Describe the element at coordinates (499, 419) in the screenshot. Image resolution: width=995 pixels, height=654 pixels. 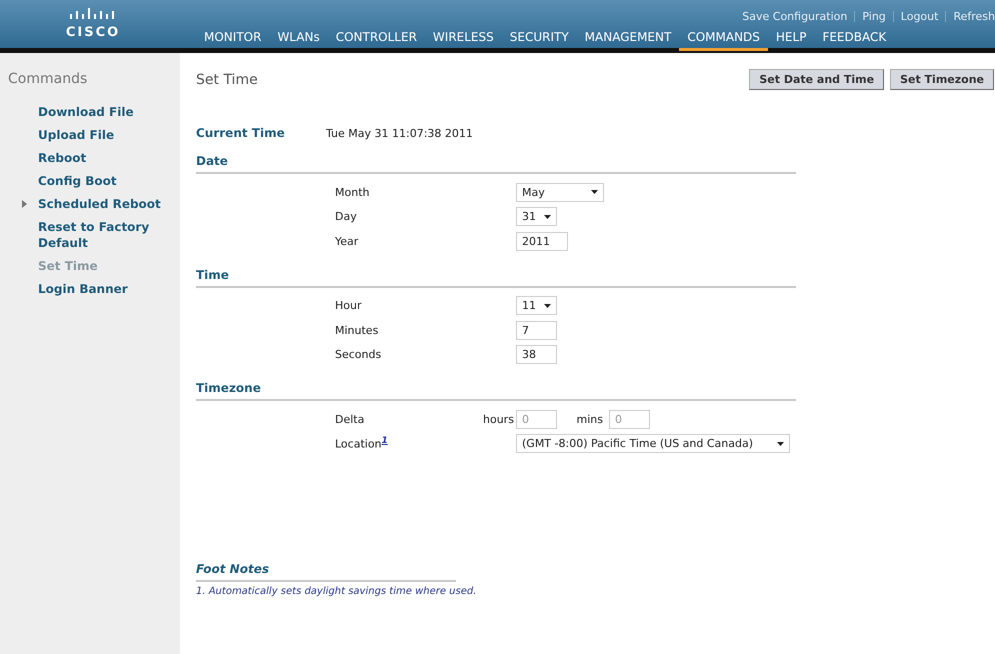
I see `field-label: hours` at that location.